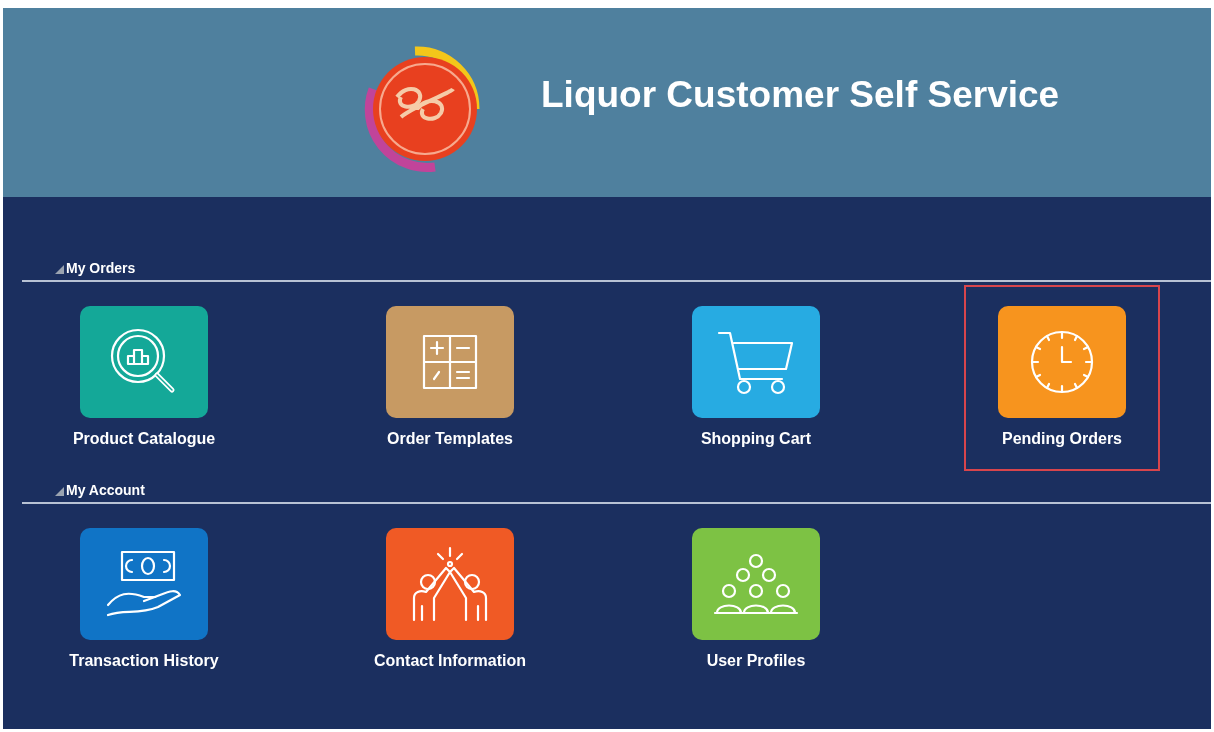 This screenshot has width=1214, height=732. Describe the element at coordinates (450, 600) in the screenshot. I see `tile: Contact Information` at that location.